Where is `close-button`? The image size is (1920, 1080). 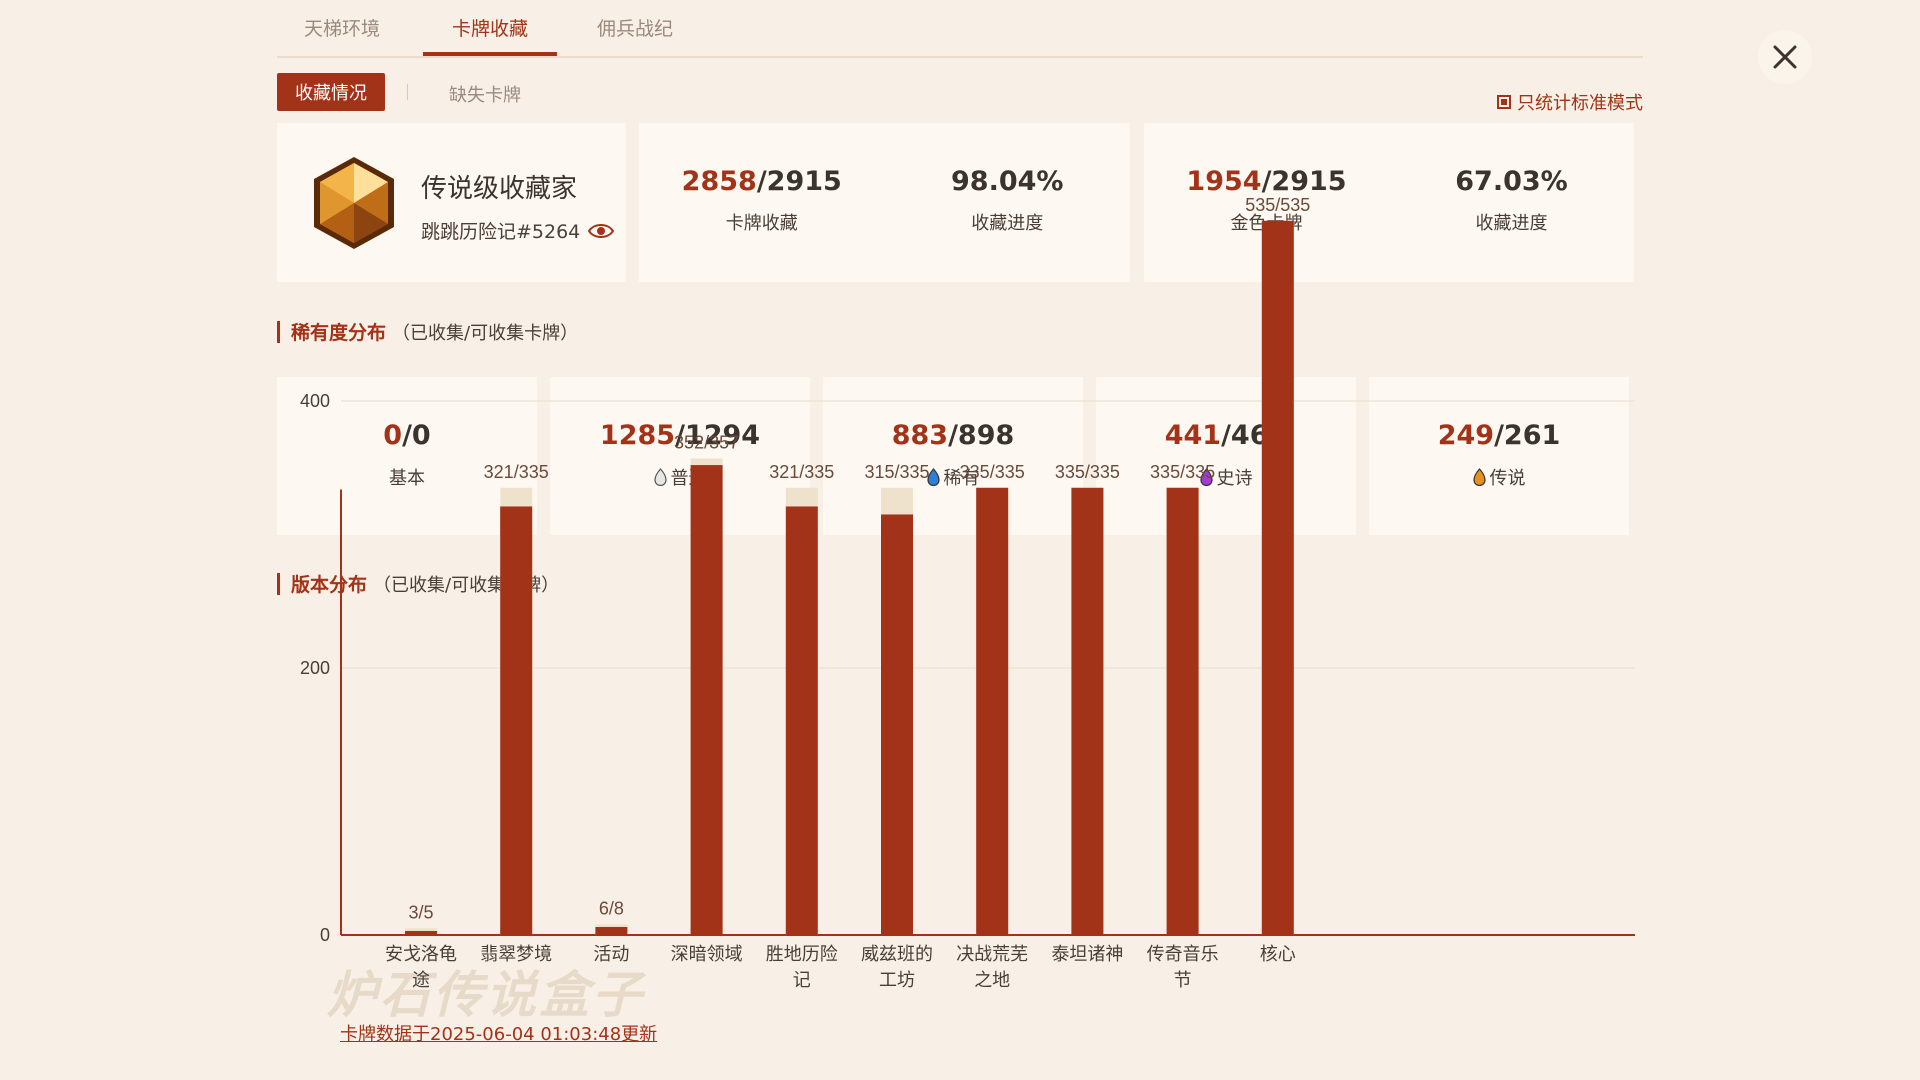
close-button is located at coordinates (1785, 57).